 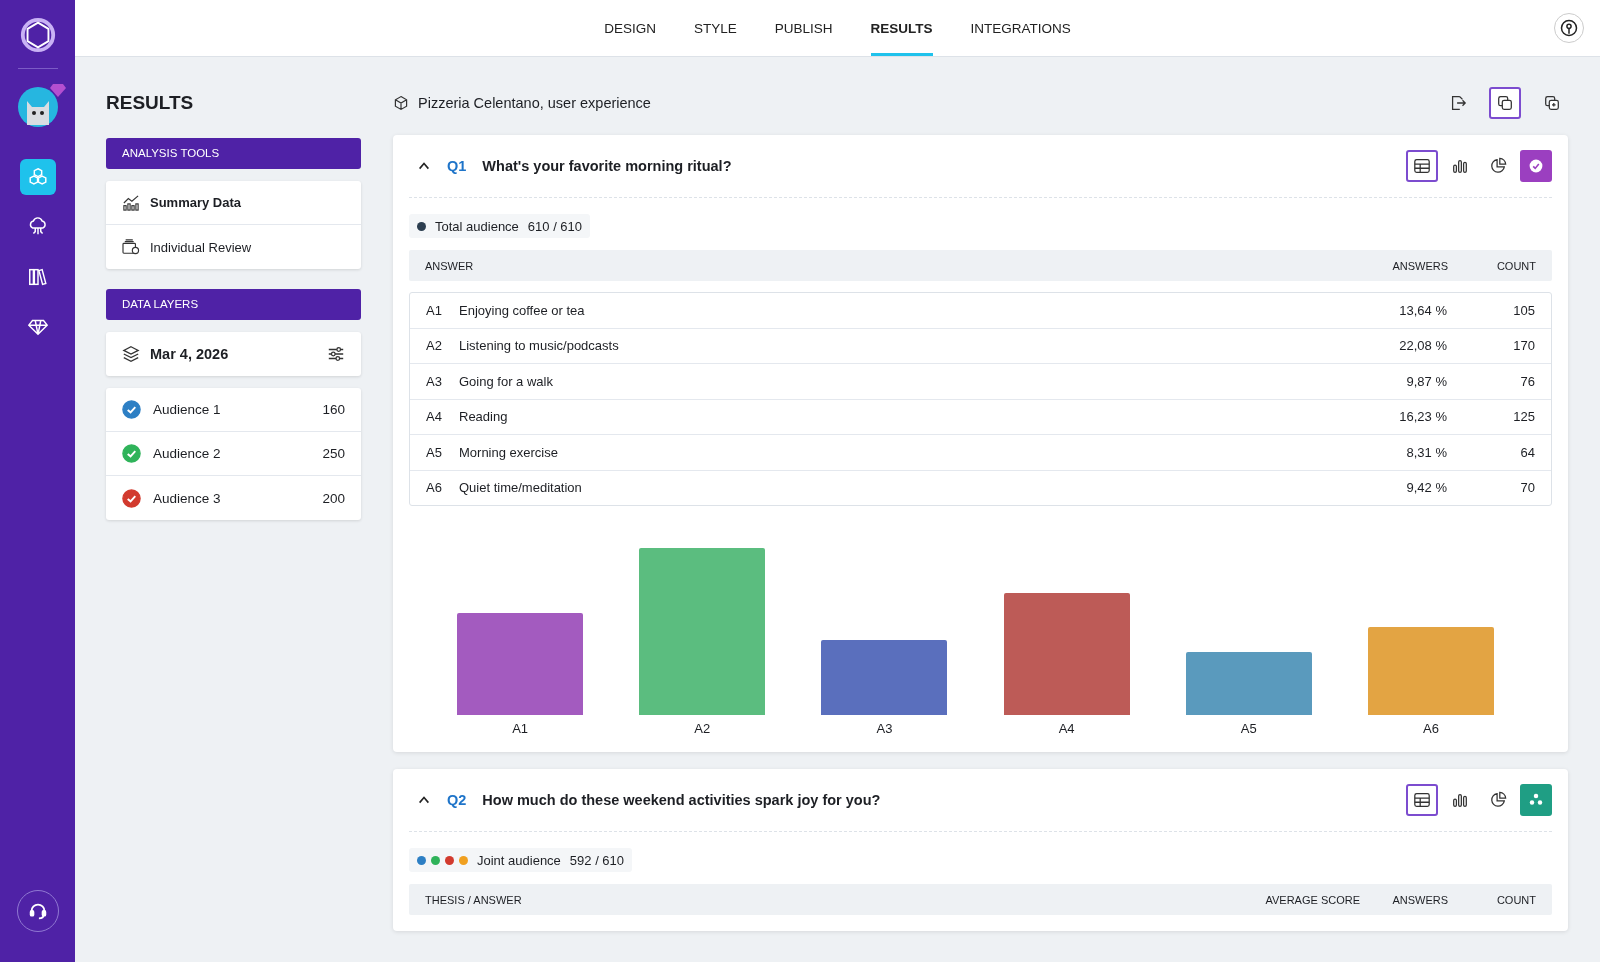 I want to click on audience-value: 610 / 610, so click(x=555, y=226).